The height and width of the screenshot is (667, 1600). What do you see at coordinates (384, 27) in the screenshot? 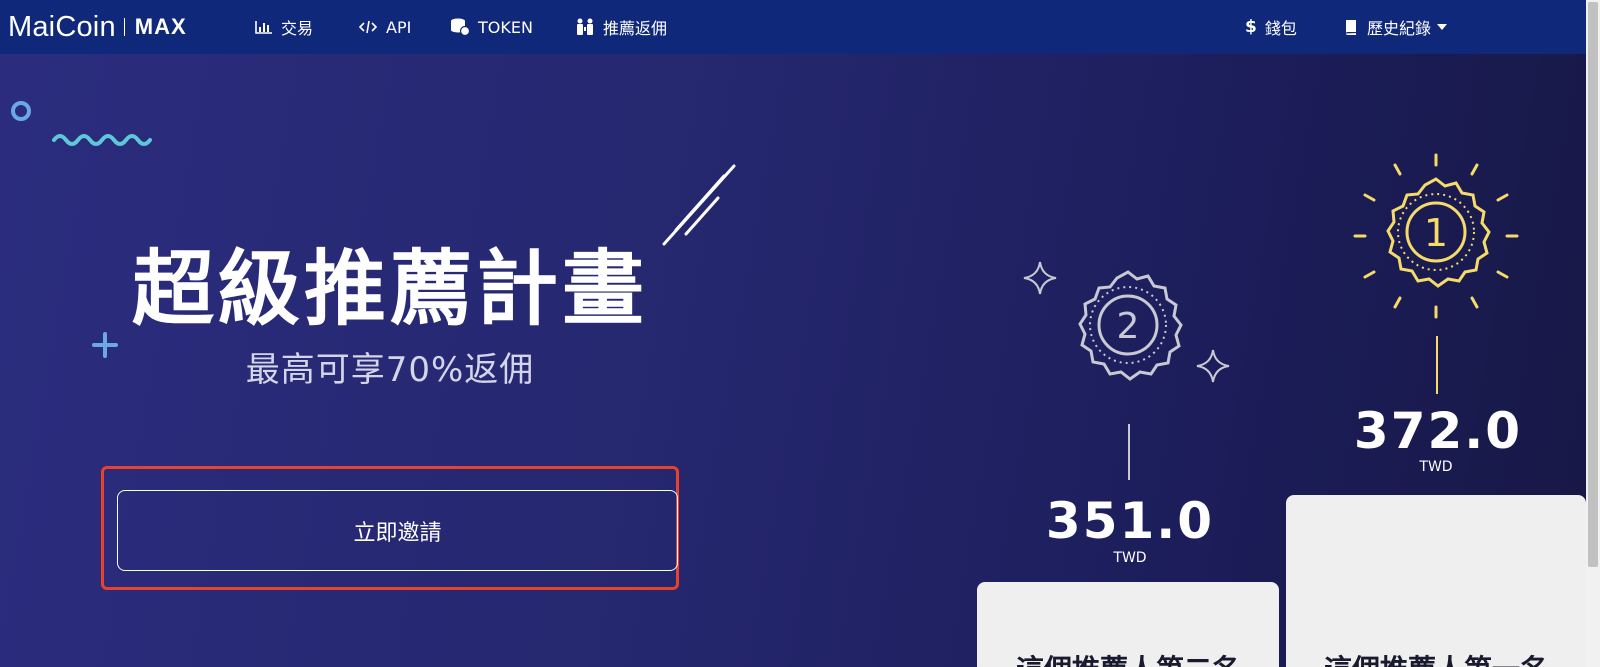
I see `nav-item-api: API` at bounding box center [384, 27].